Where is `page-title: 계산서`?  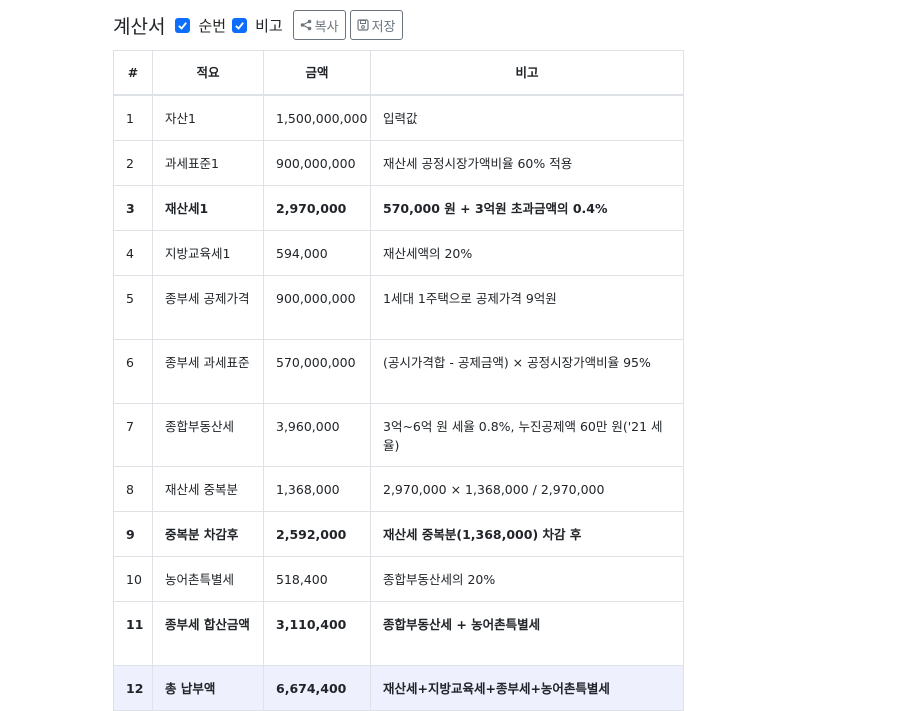
page-title: 계산서 is located at coordinates (139, 26).